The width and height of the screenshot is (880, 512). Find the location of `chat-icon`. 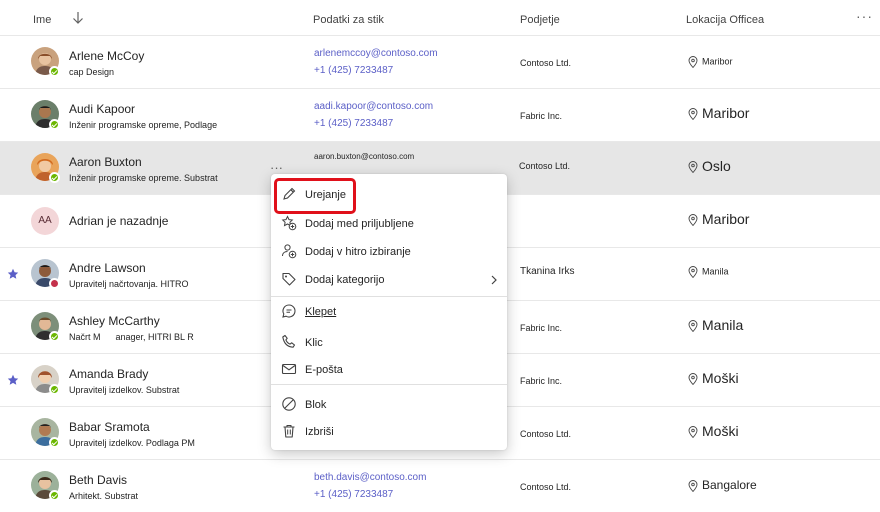

chat-icon is located at coordinates (289, 311).